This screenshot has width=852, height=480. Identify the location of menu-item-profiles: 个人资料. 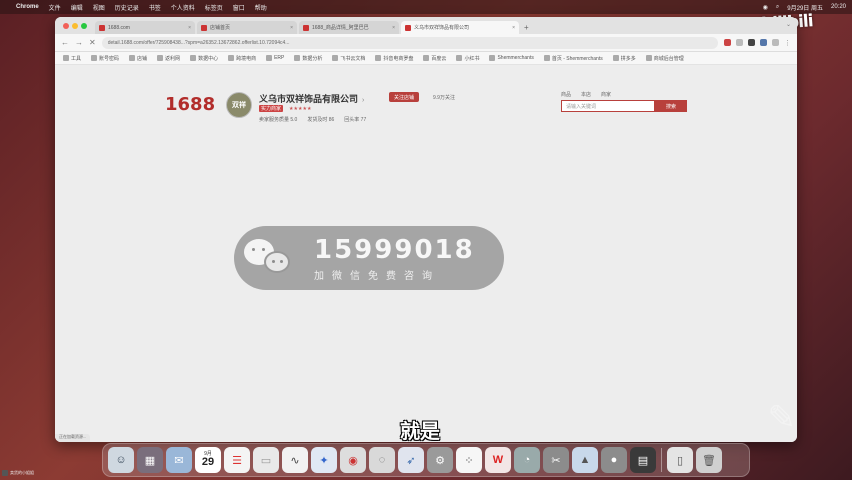
(183, 7).